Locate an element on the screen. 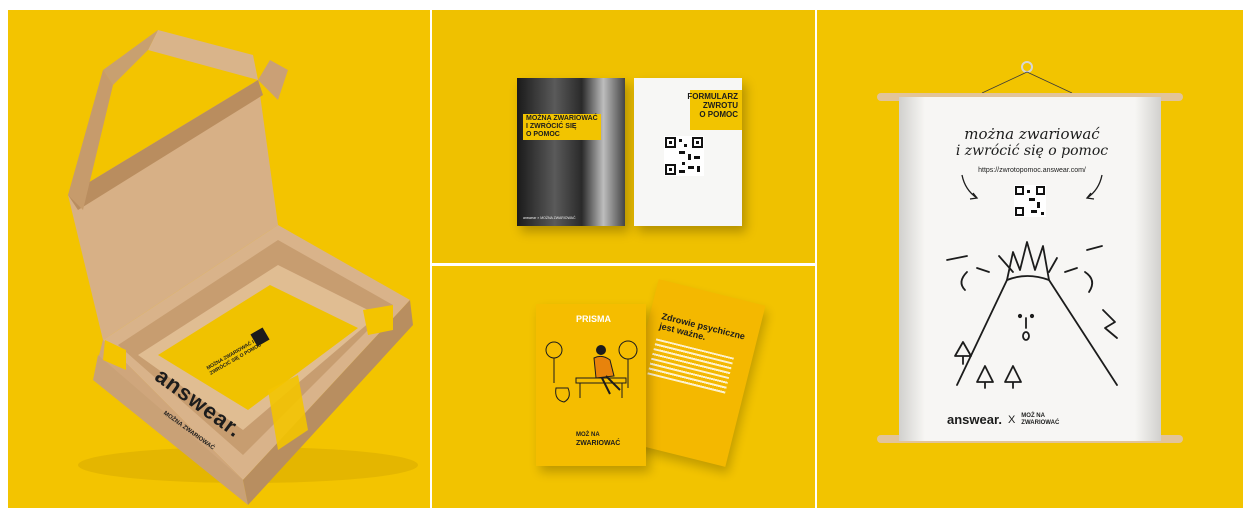 The image size is (1243, 508). flyer-left-title-line1: MOŻNA ZWARIOWAĆ is located at coordinates (562, 118).